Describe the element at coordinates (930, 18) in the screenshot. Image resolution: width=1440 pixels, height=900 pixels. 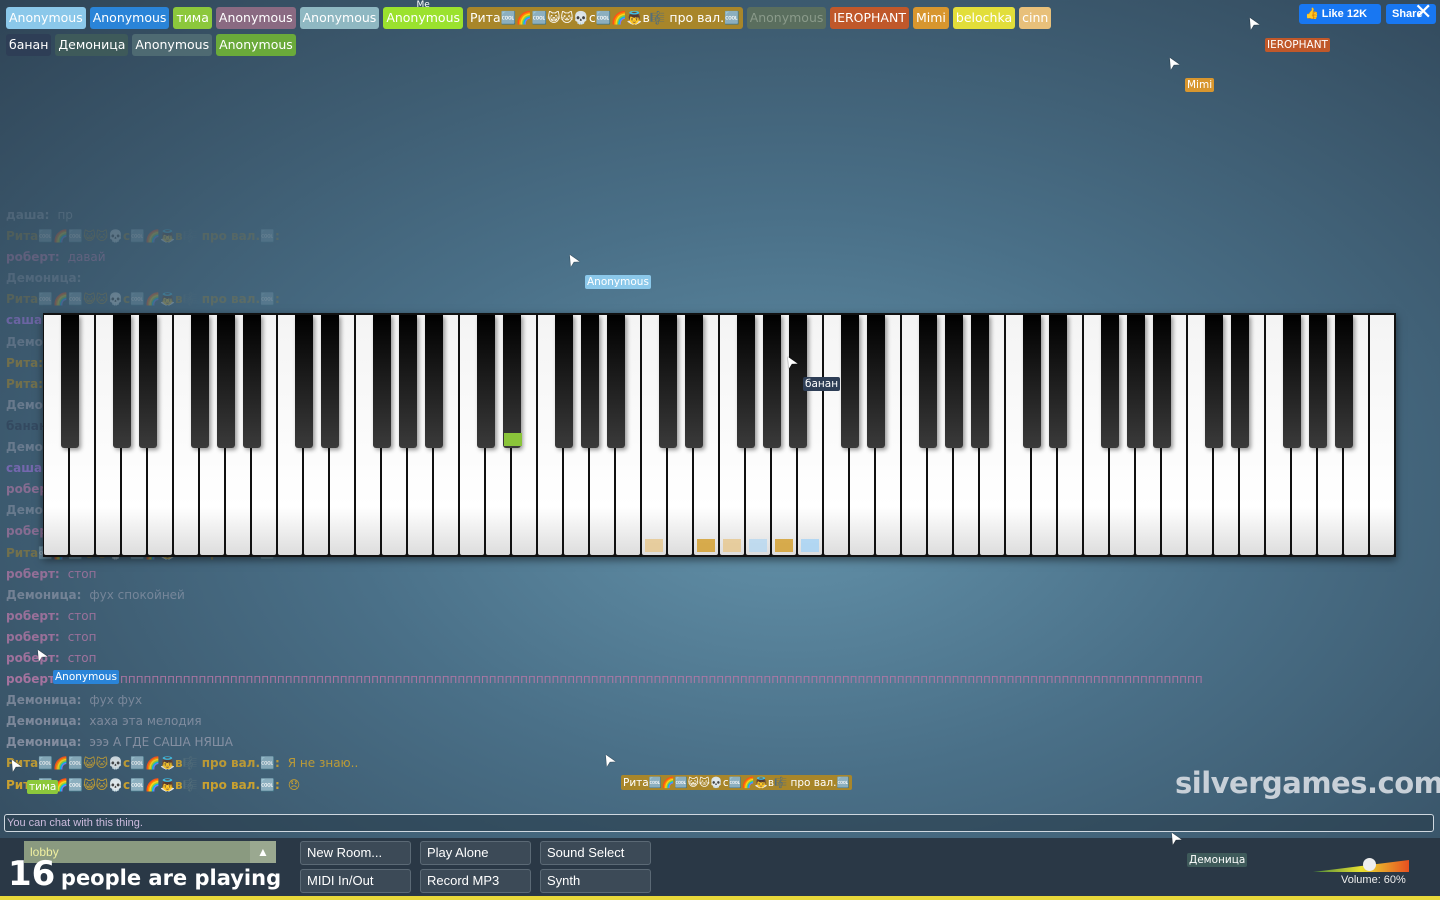
I see `participant-tag: Mimi` at that location.